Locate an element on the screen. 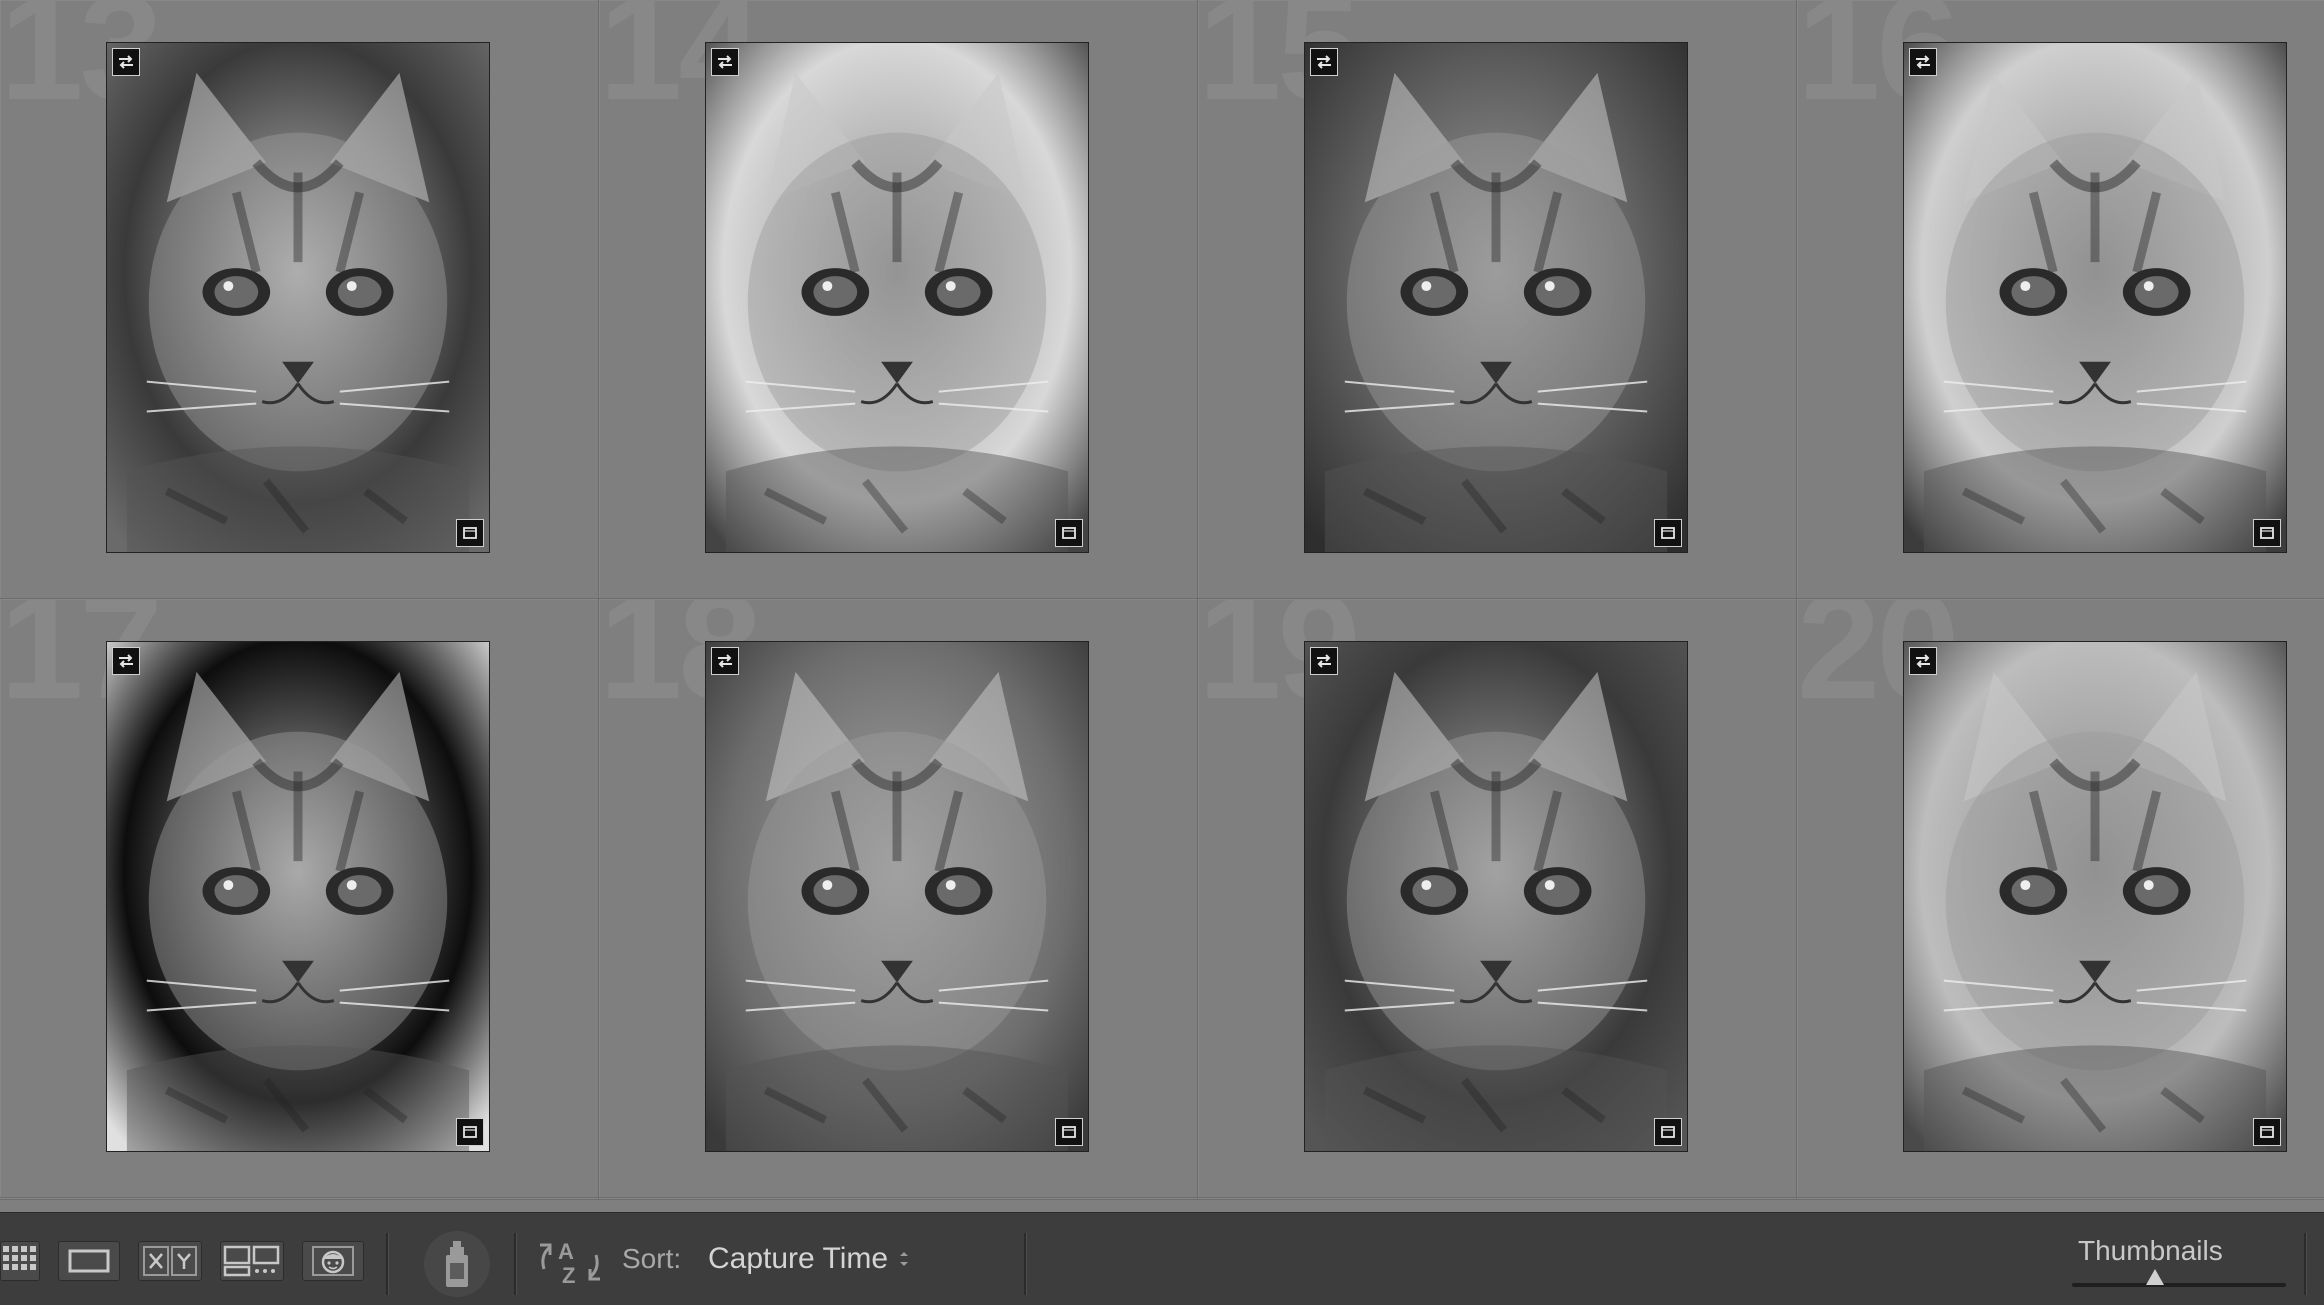 The image size is (2324, 1305). survey-view-icon is located at coordinates (251, 1261).